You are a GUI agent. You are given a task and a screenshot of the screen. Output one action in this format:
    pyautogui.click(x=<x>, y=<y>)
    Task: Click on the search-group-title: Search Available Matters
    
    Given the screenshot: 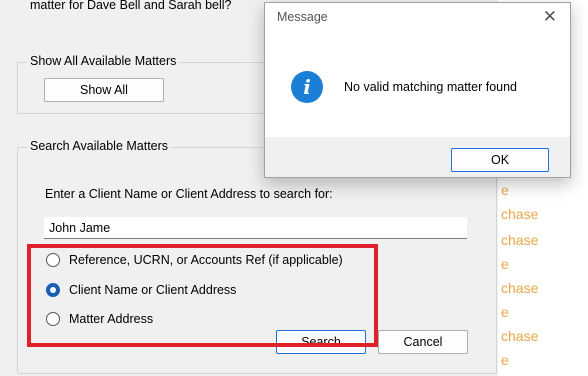 What is the action you would take?
    pyautogui.click(x=99, y=146)
    